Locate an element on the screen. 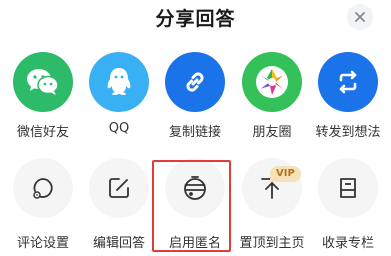 The image size is (391, 256). action-comment-settings: 评论设置 is located at coordinates (43, 206).